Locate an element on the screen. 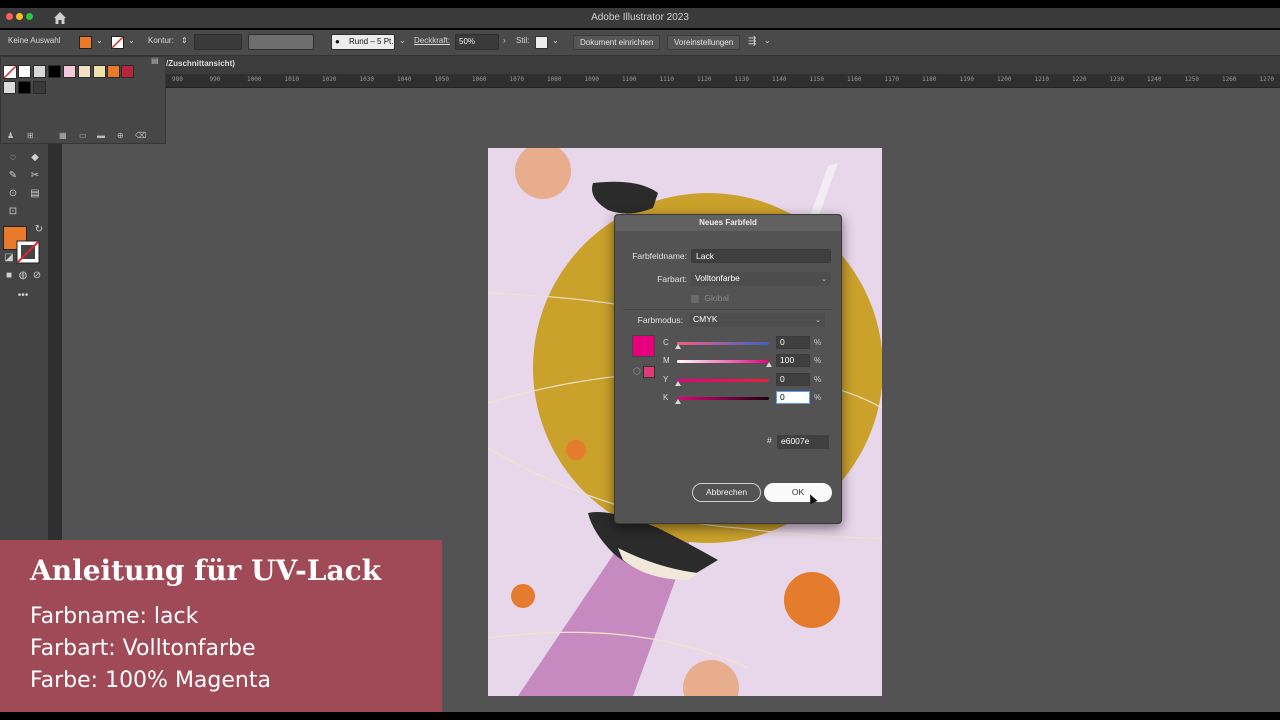  blend-tool-icon: ✂ is located at coordinates (35, 176).